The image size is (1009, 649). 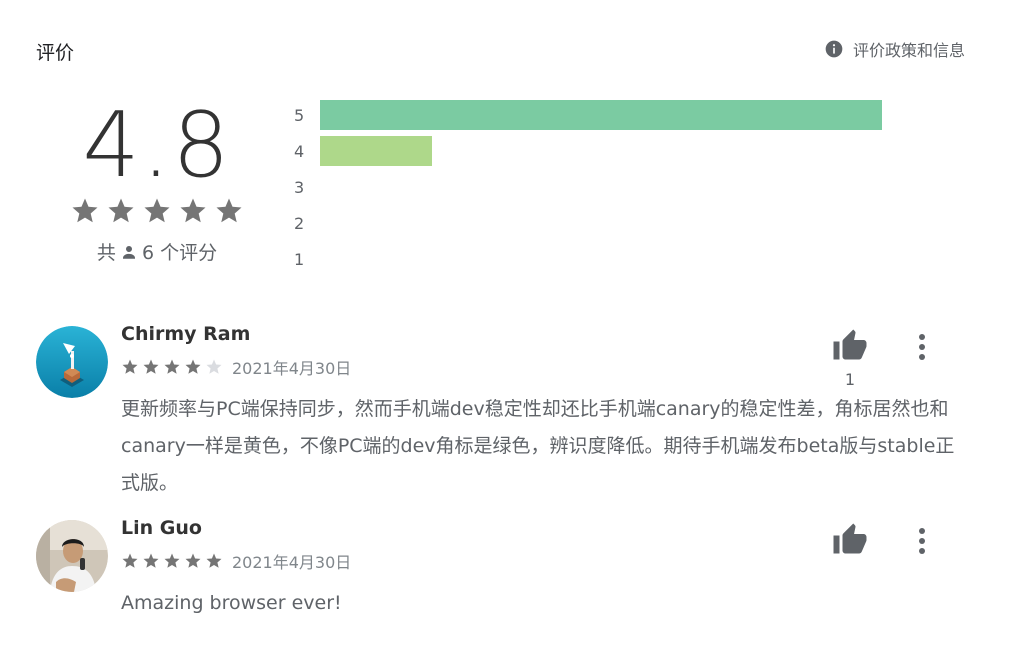 I want to click on rating-count: 共 6 个评分, so click(x=157, y=251).